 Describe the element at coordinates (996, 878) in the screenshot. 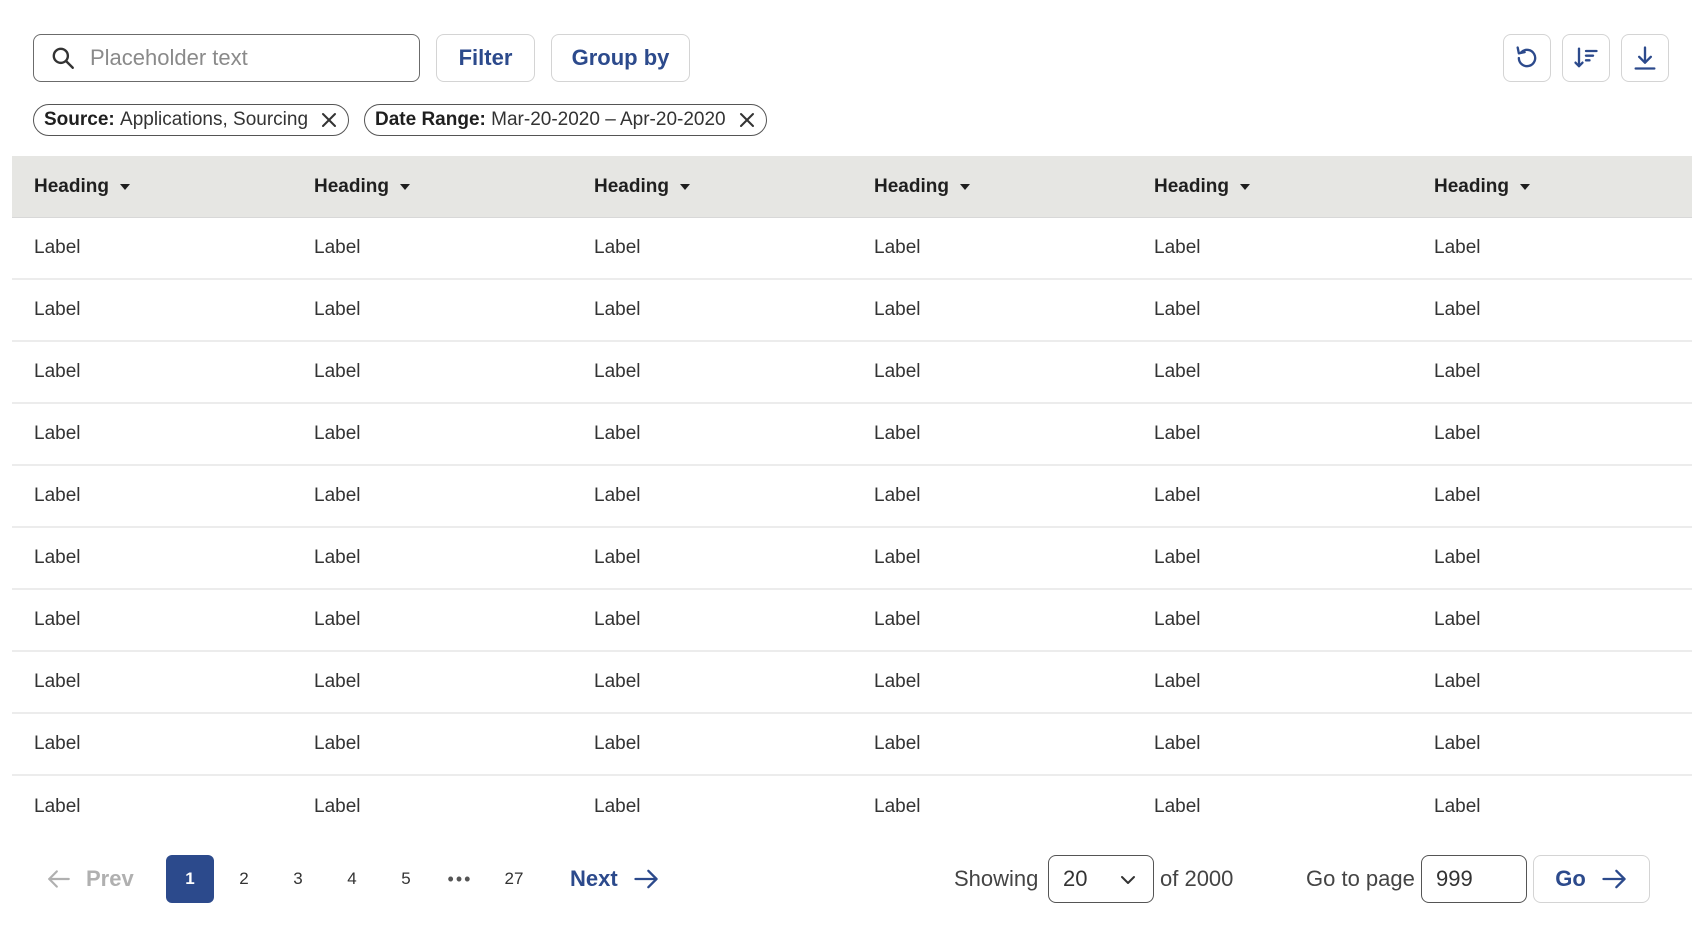

I see `showing-label: Showing` at that location.